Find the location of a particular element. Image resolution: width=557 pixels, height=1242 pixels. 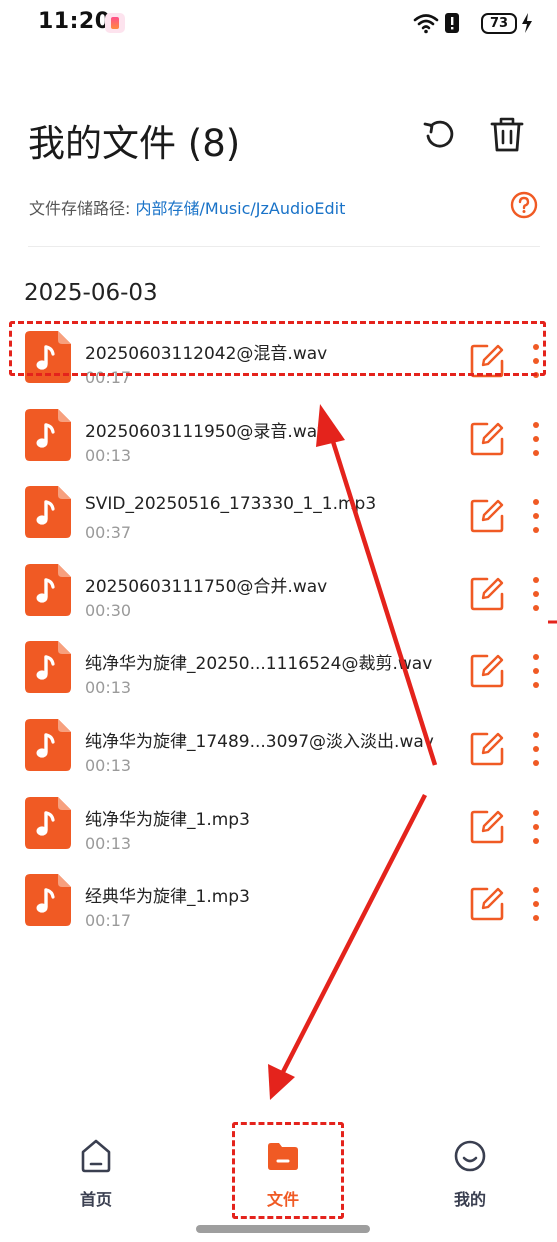

date-group-header: 2025-06-03 is located at coordinates (91, 293).